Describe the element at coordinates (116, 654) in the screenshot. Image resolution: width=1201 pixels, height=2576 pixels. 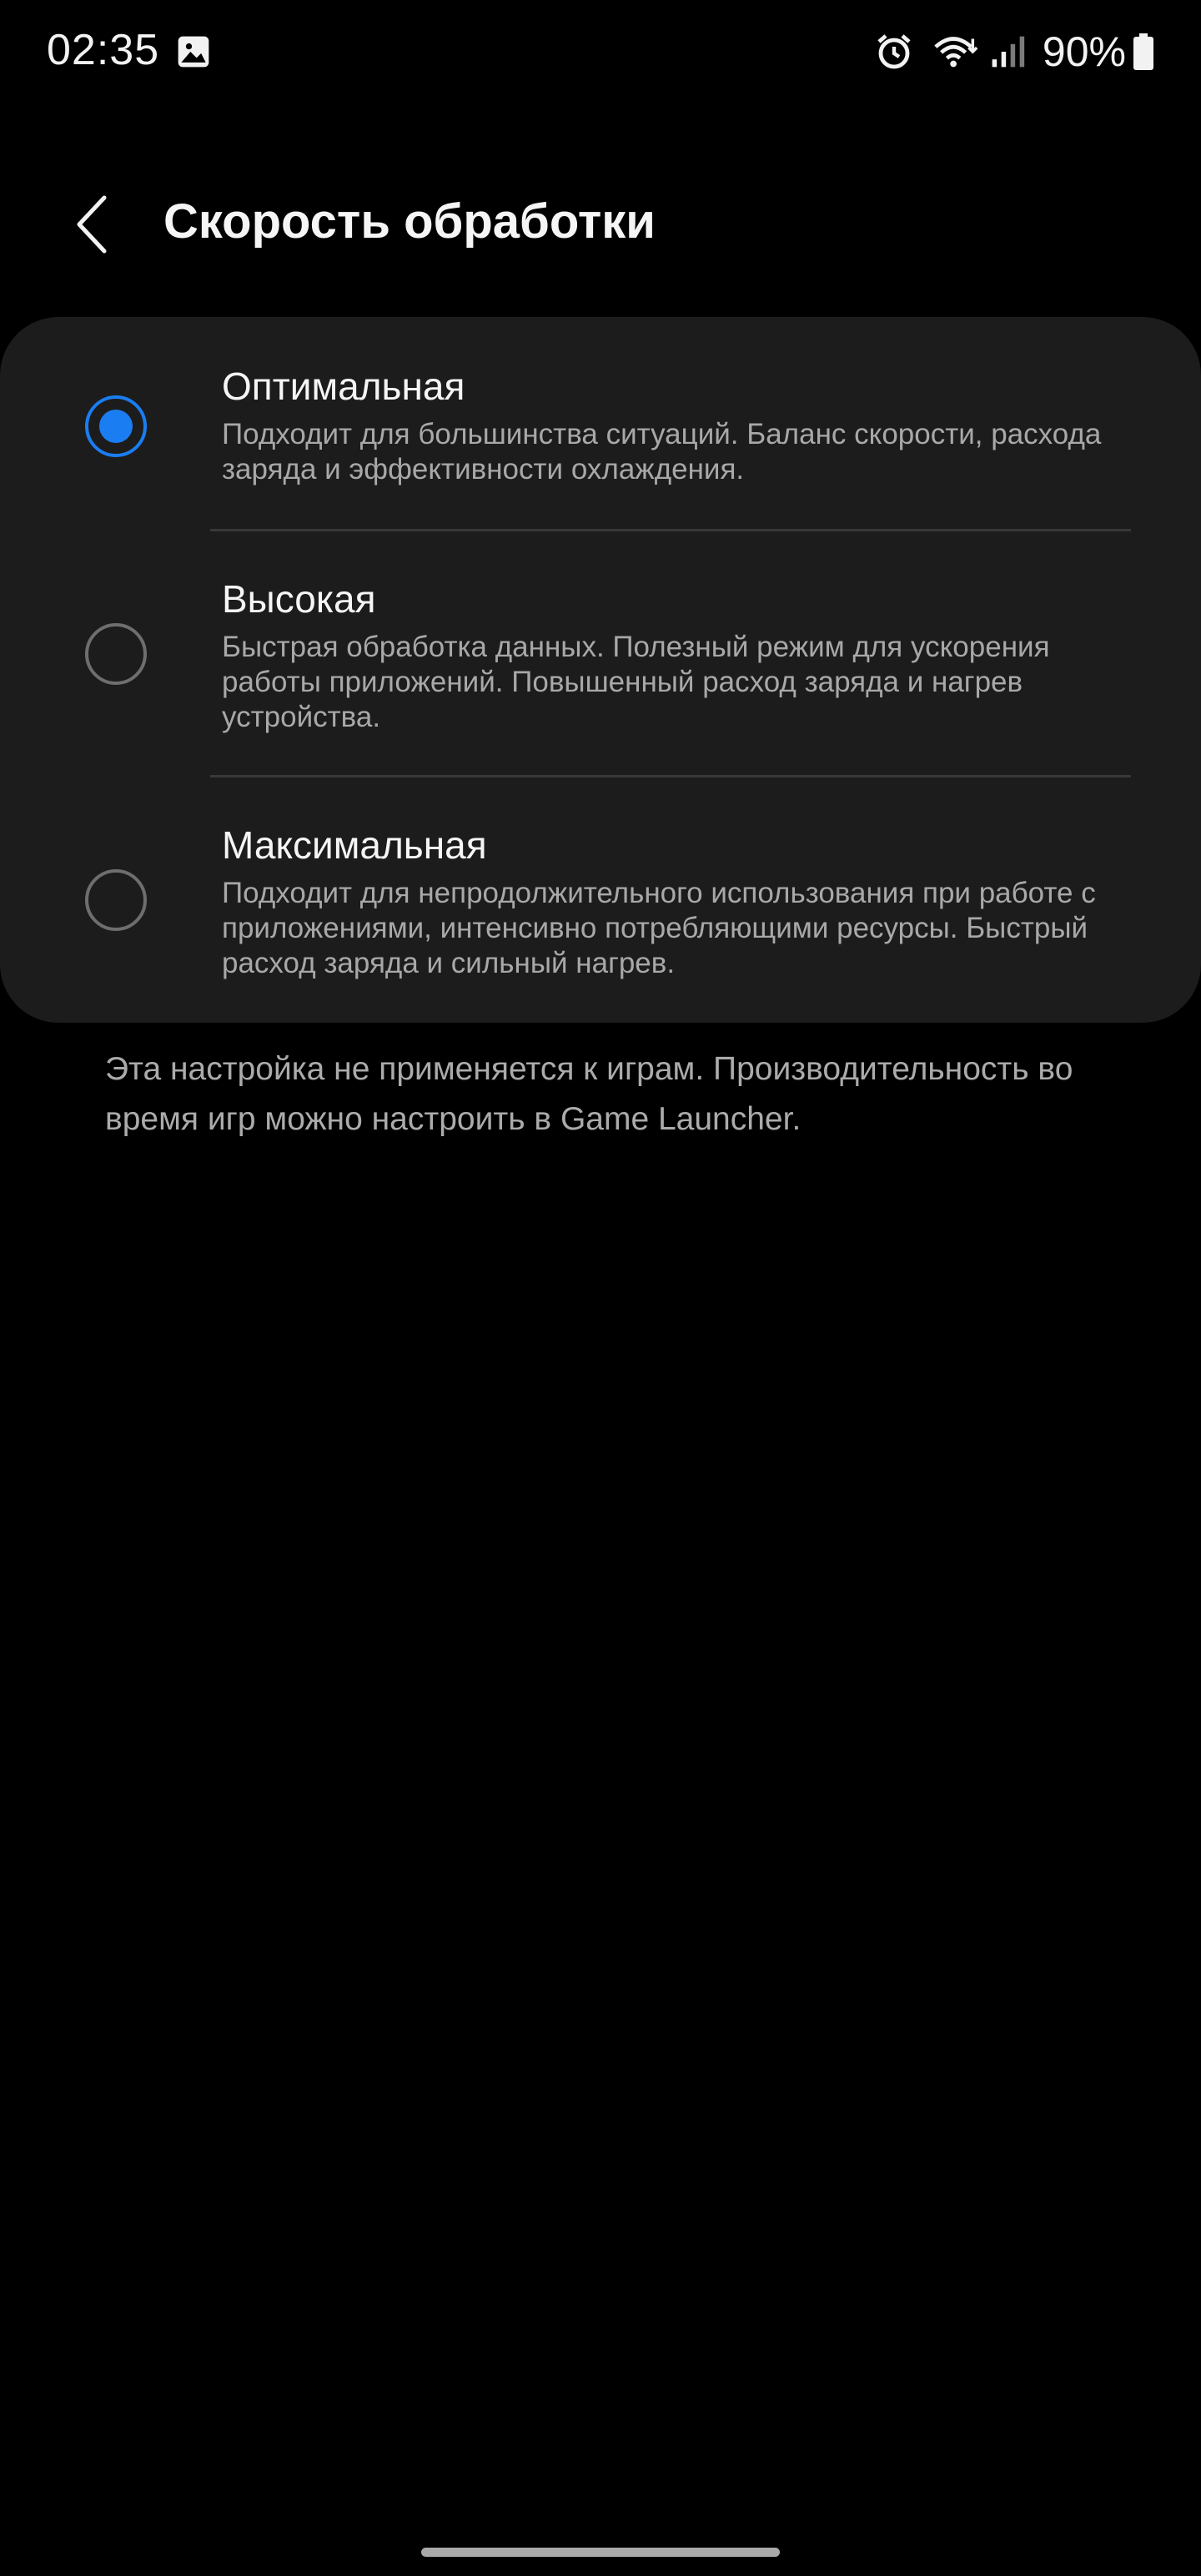
I see `radio-button-high` at that location.